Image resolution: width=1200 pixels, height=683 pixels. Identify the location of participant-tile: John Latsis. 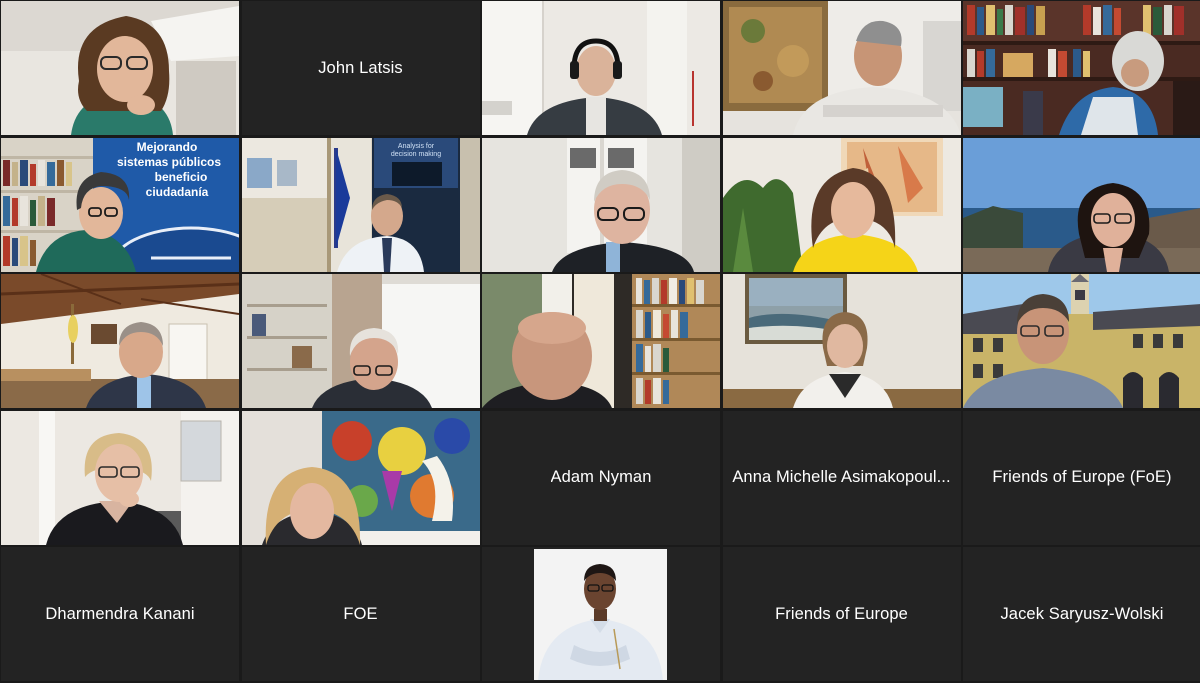
(360, 68).